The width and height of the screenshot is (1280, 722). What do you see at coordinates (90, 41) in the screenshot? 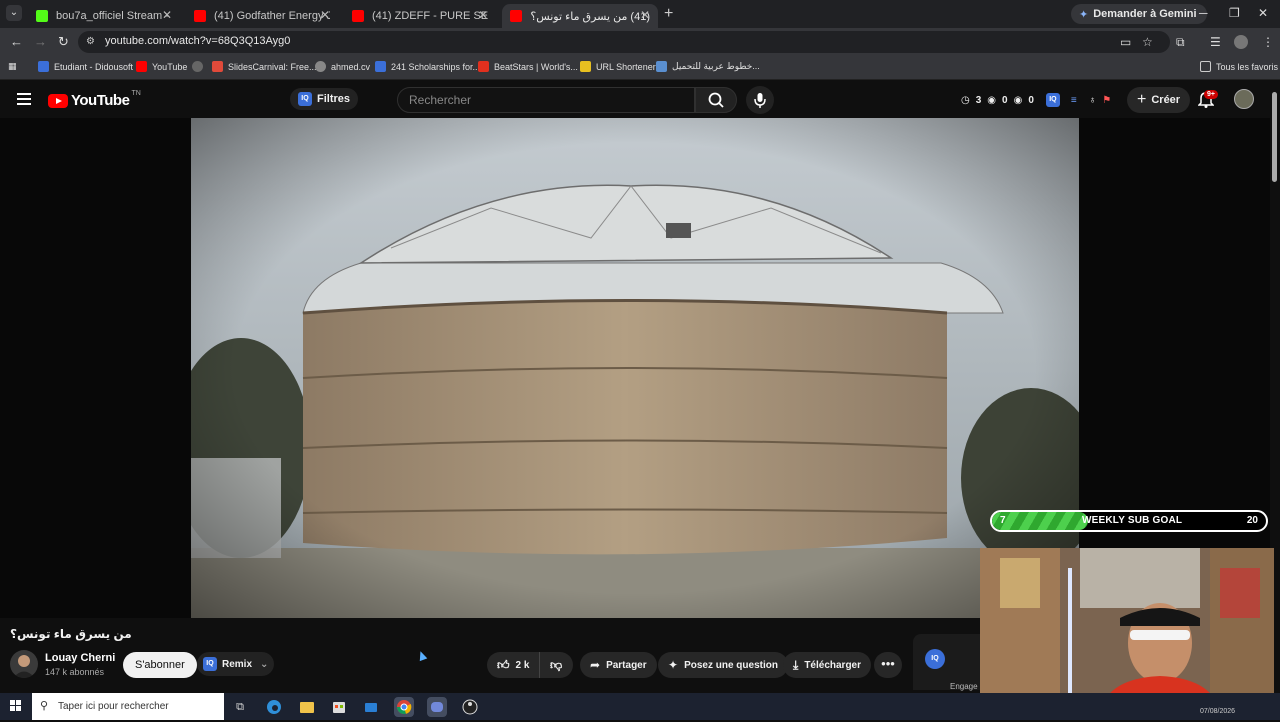
I see `site-info-icon: ⚙` at bounding box center [90, 41].